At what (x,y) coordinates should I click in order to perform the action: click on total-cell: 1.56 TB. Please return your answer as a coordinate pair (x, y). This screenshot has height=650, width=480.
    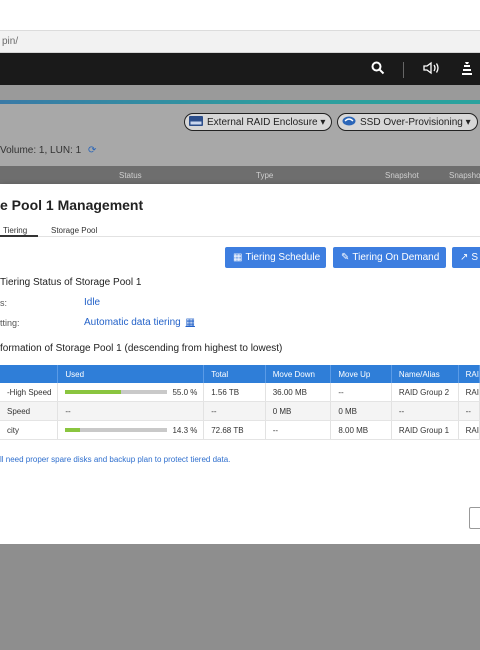
    Looking at the image, I should click on (234, 392).